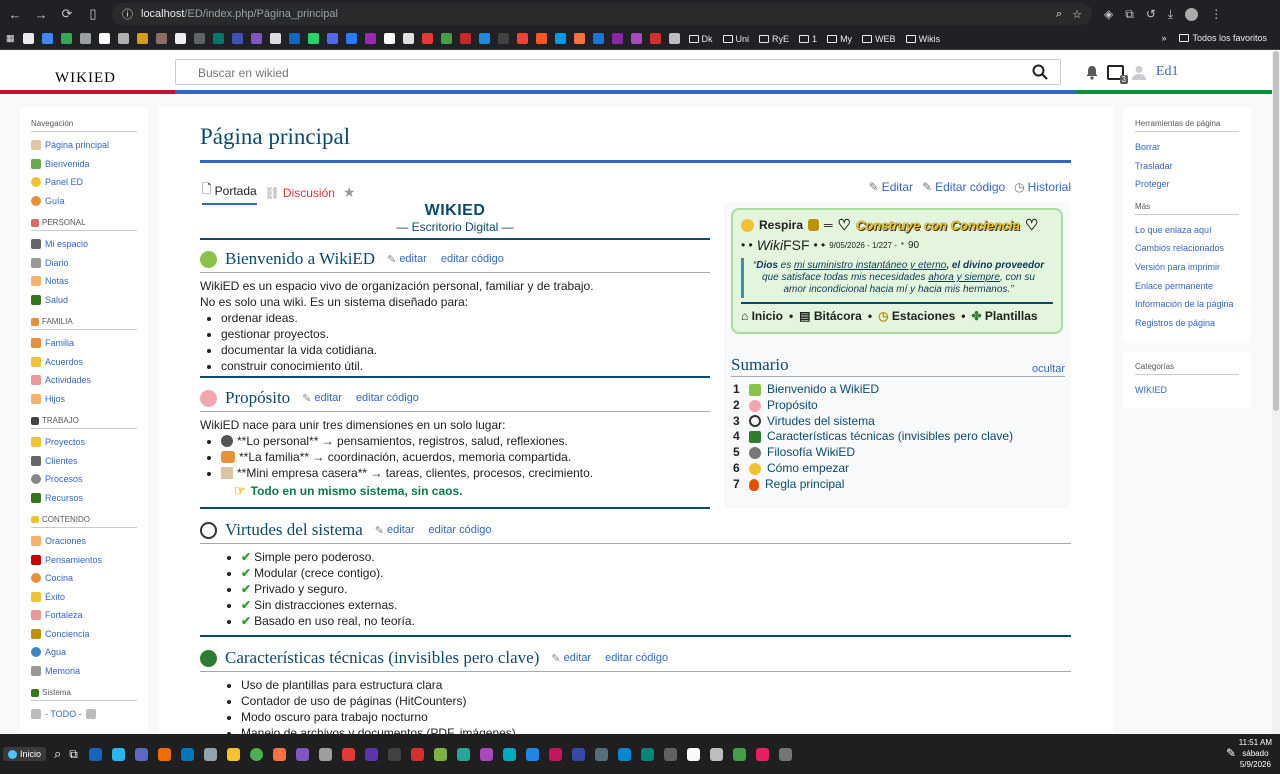  What do you see at coordinates (1040, 72) in the screenshot?
I see `search-icon` at bounding box center [1040, 72].